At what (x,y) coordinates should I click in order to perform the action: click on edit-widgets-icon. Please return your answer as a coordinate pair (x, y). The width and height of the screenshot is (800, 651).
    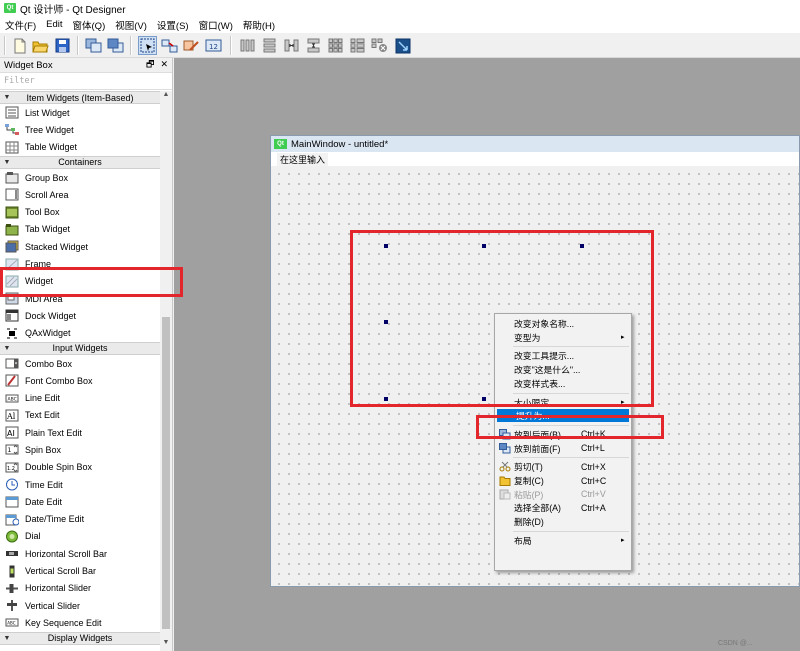
    Looking at the image, I should click on (147, 45).